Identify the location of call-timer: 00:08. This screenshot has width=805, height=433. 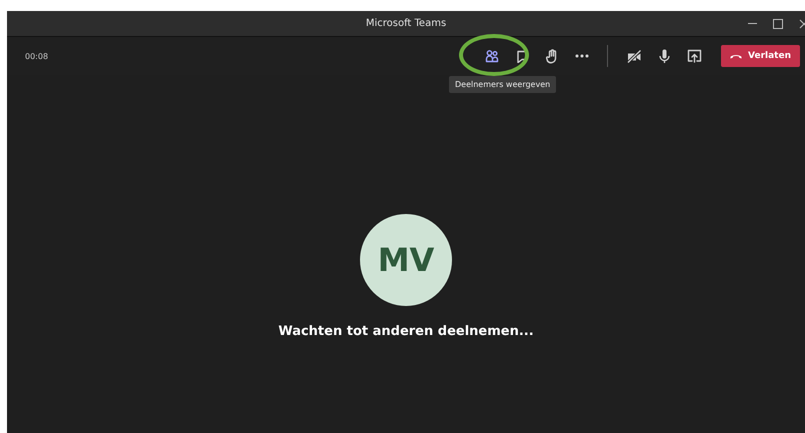
(36, 56).